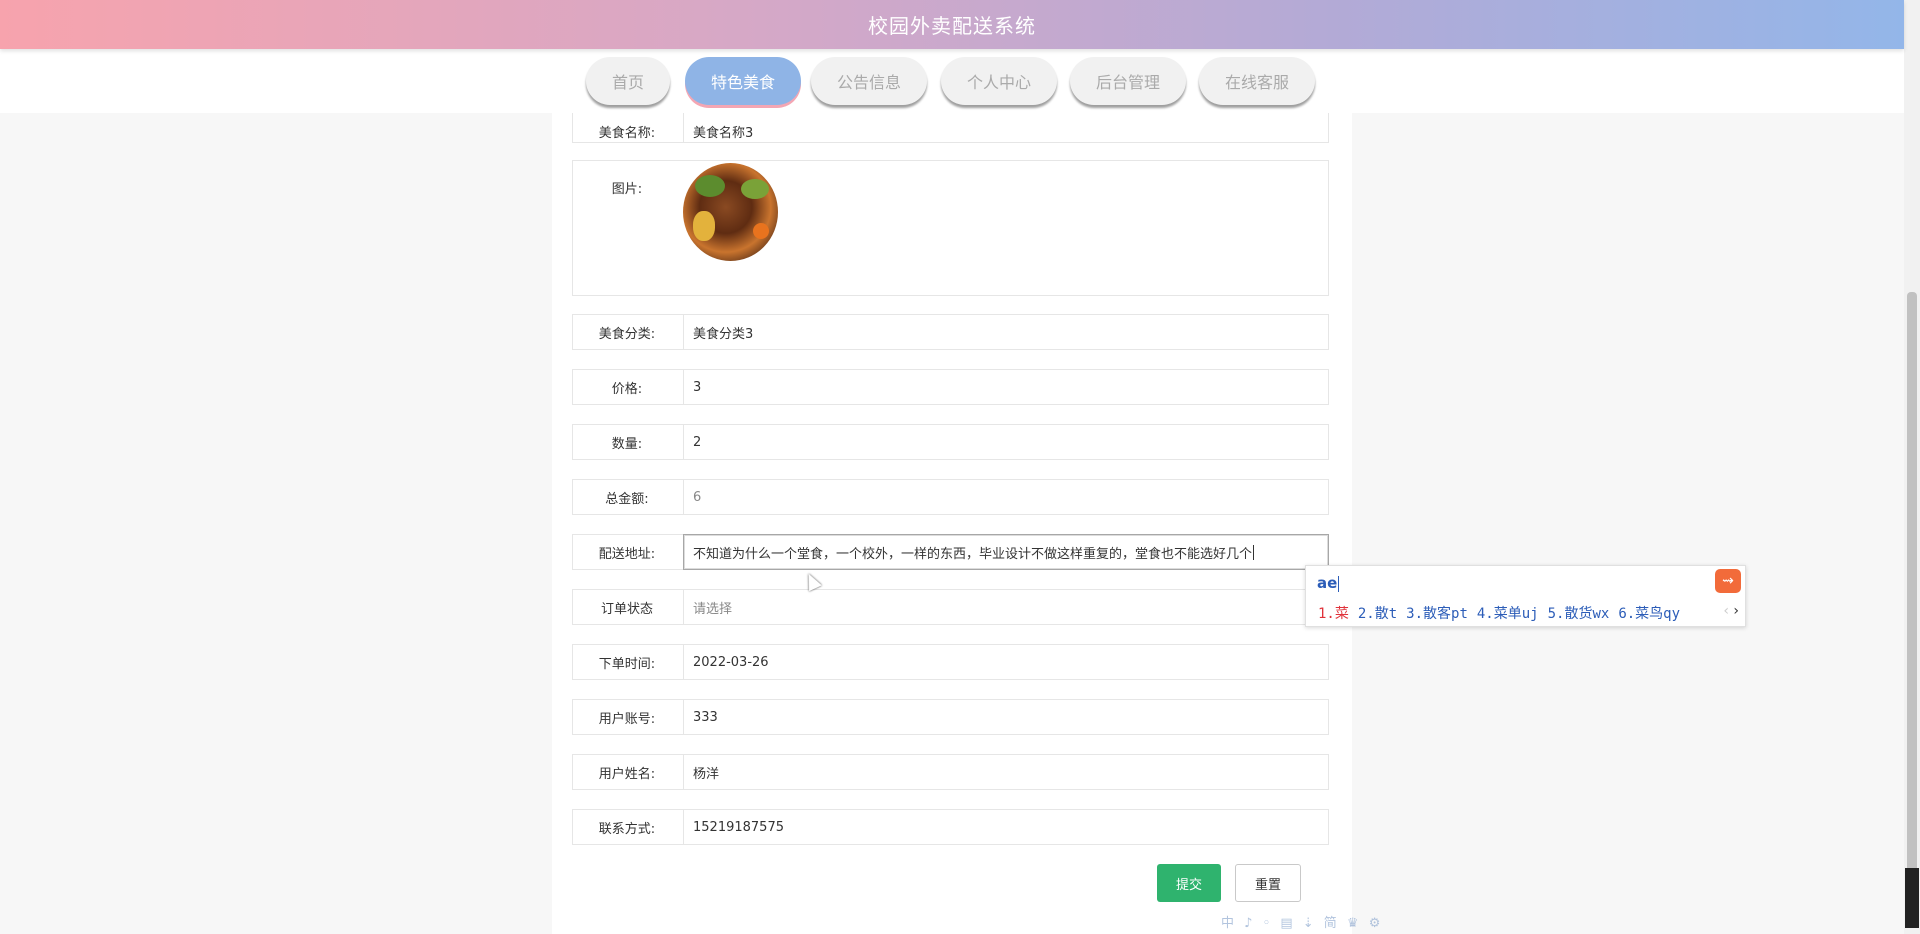 The height and width of the screenshot is (934, 1920). What do you see at coordinates (627, 774) in the screenshot?
I see `username-label: 用户姓名:` at bounding box center [627, 774].